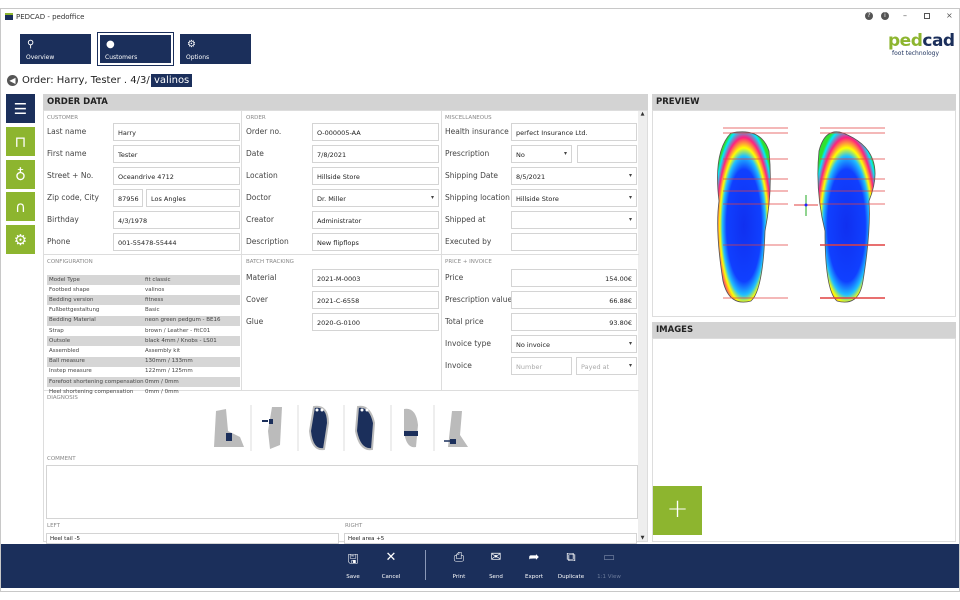 The image size is (960, 600). What do you see at coordinates (905, 15) in the screenshot?
I see `minimize-button: –` at bounding box center [905, 15].